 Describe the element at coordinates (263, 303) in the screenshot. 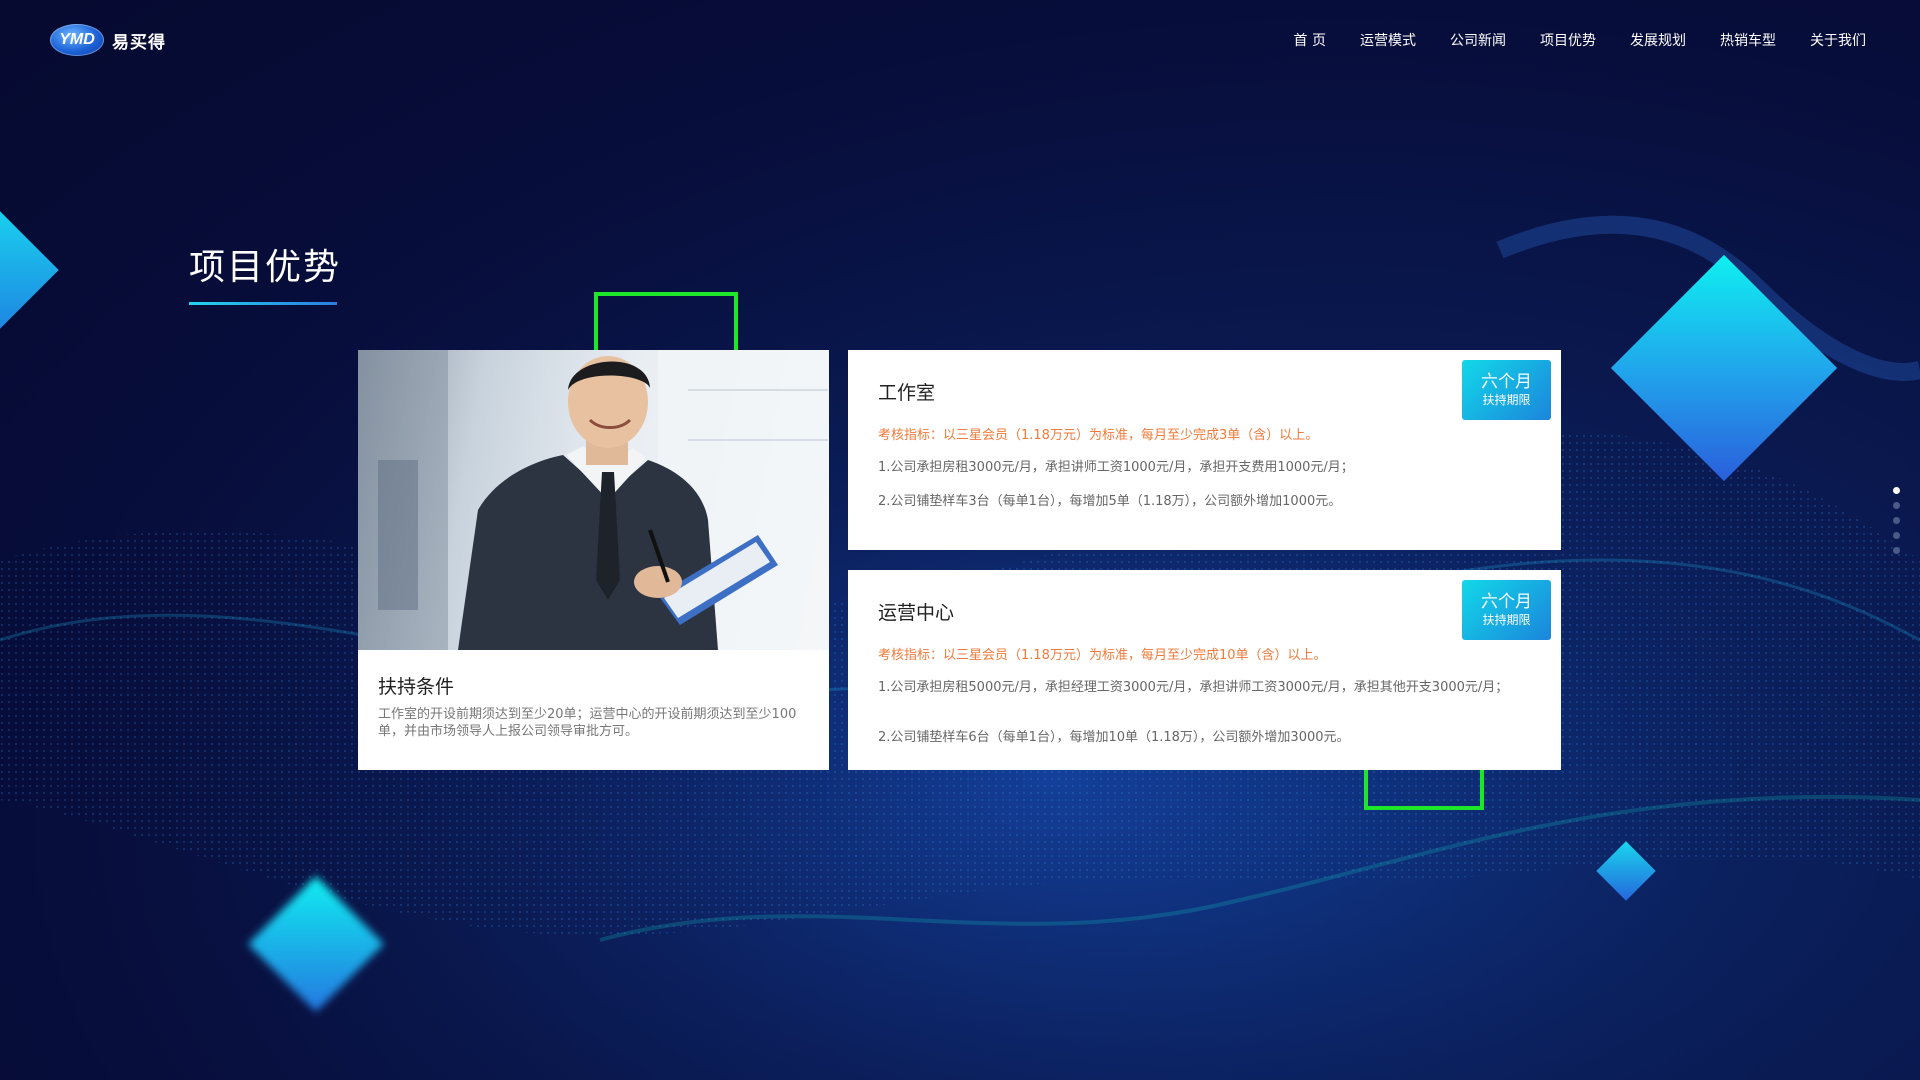

I see `title-underline` at that location.